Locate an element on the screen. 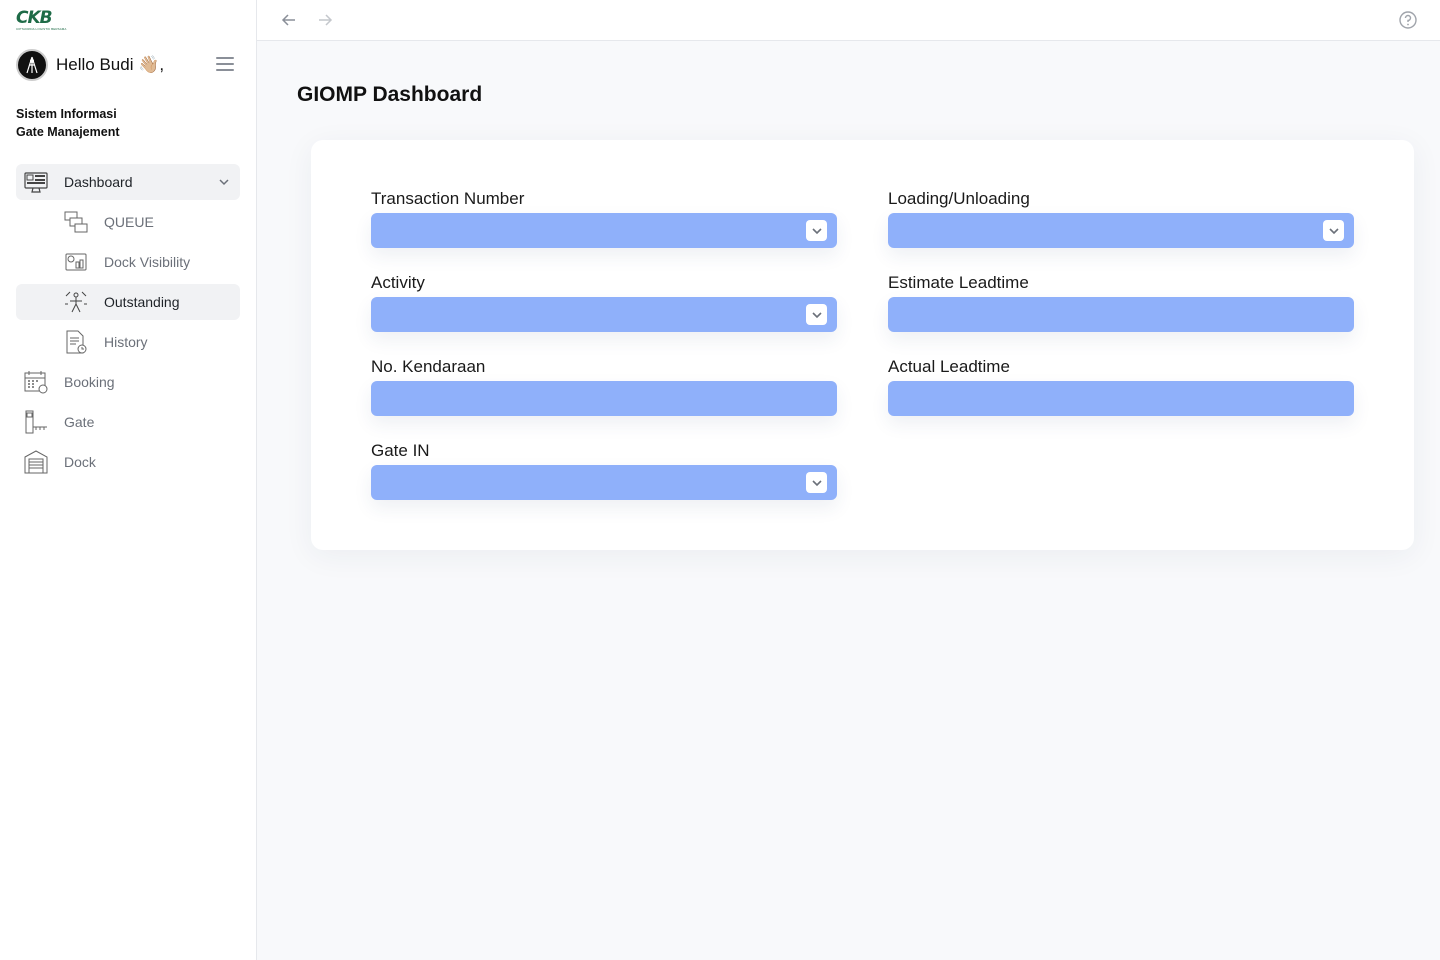 The width and height of the screenshot is (1440, 960). transaction-number-field: Transaction Number is located at coordinates (604, 218).